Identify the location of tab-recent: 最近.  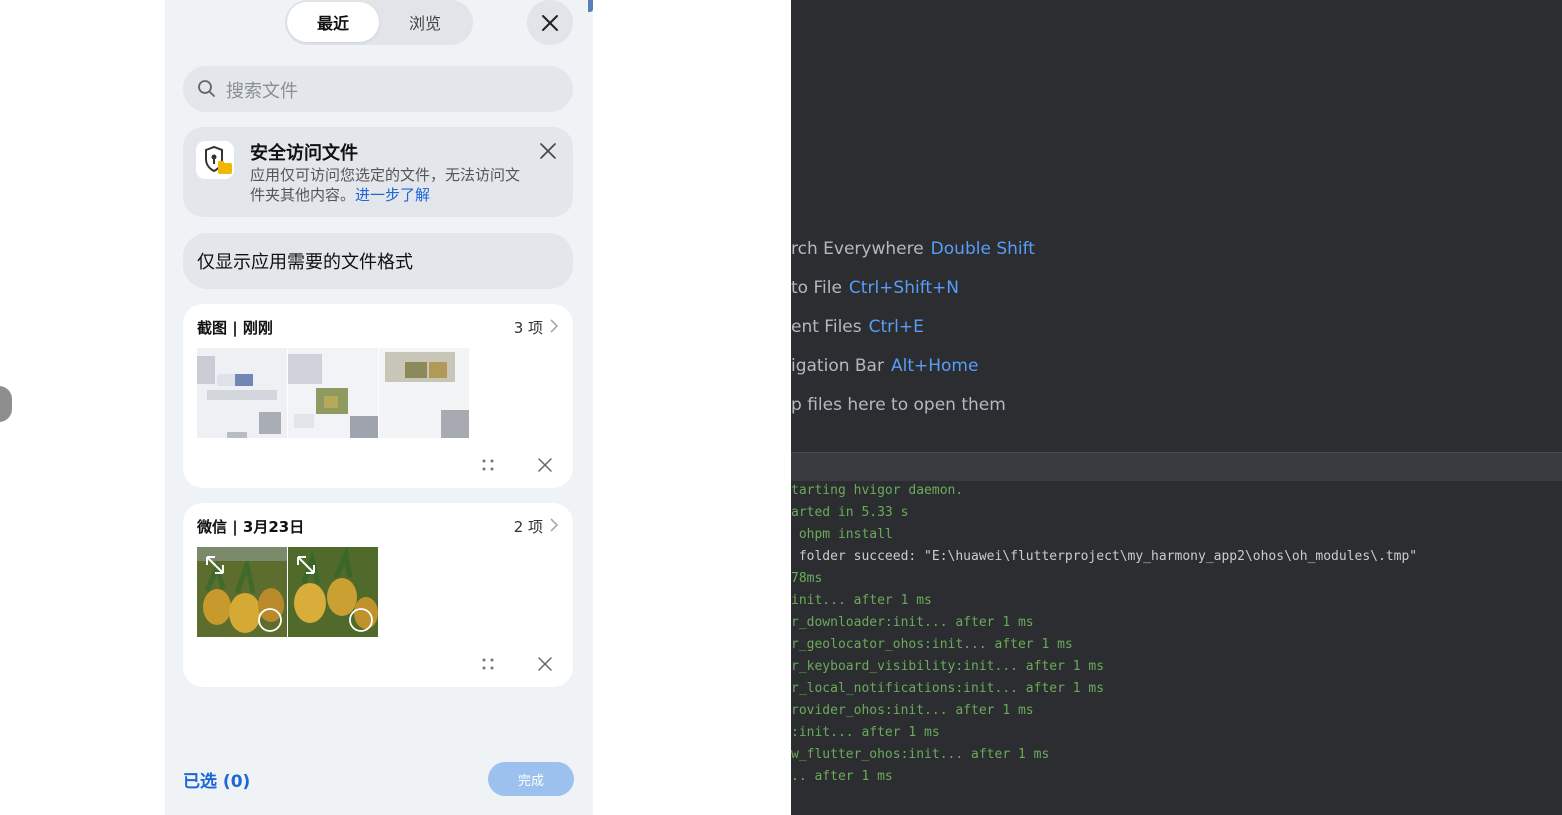
(333, 22).